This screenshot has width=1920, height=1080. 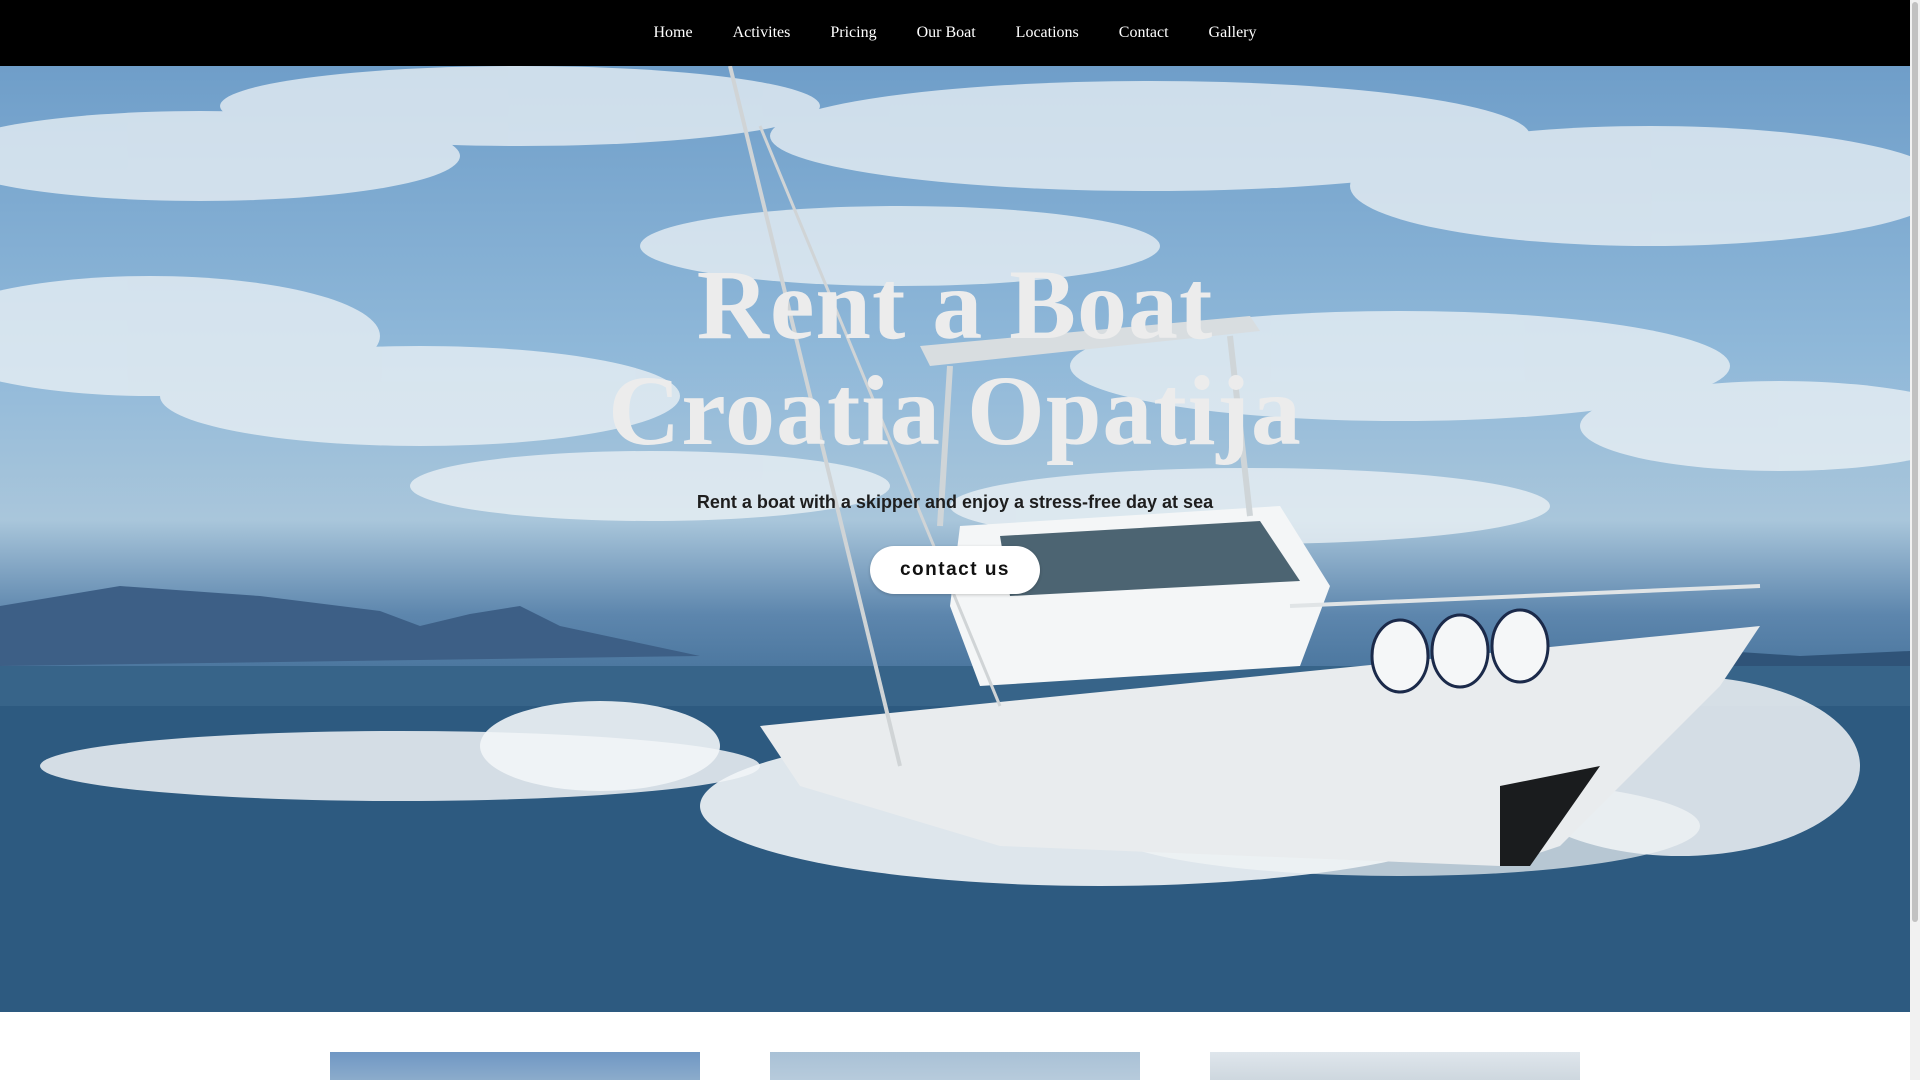 What do you see at coordinates (955, 304) in the screenshot?
I see `hero-title-line-1: Rent a Boat` at bounding box center [955, 304].